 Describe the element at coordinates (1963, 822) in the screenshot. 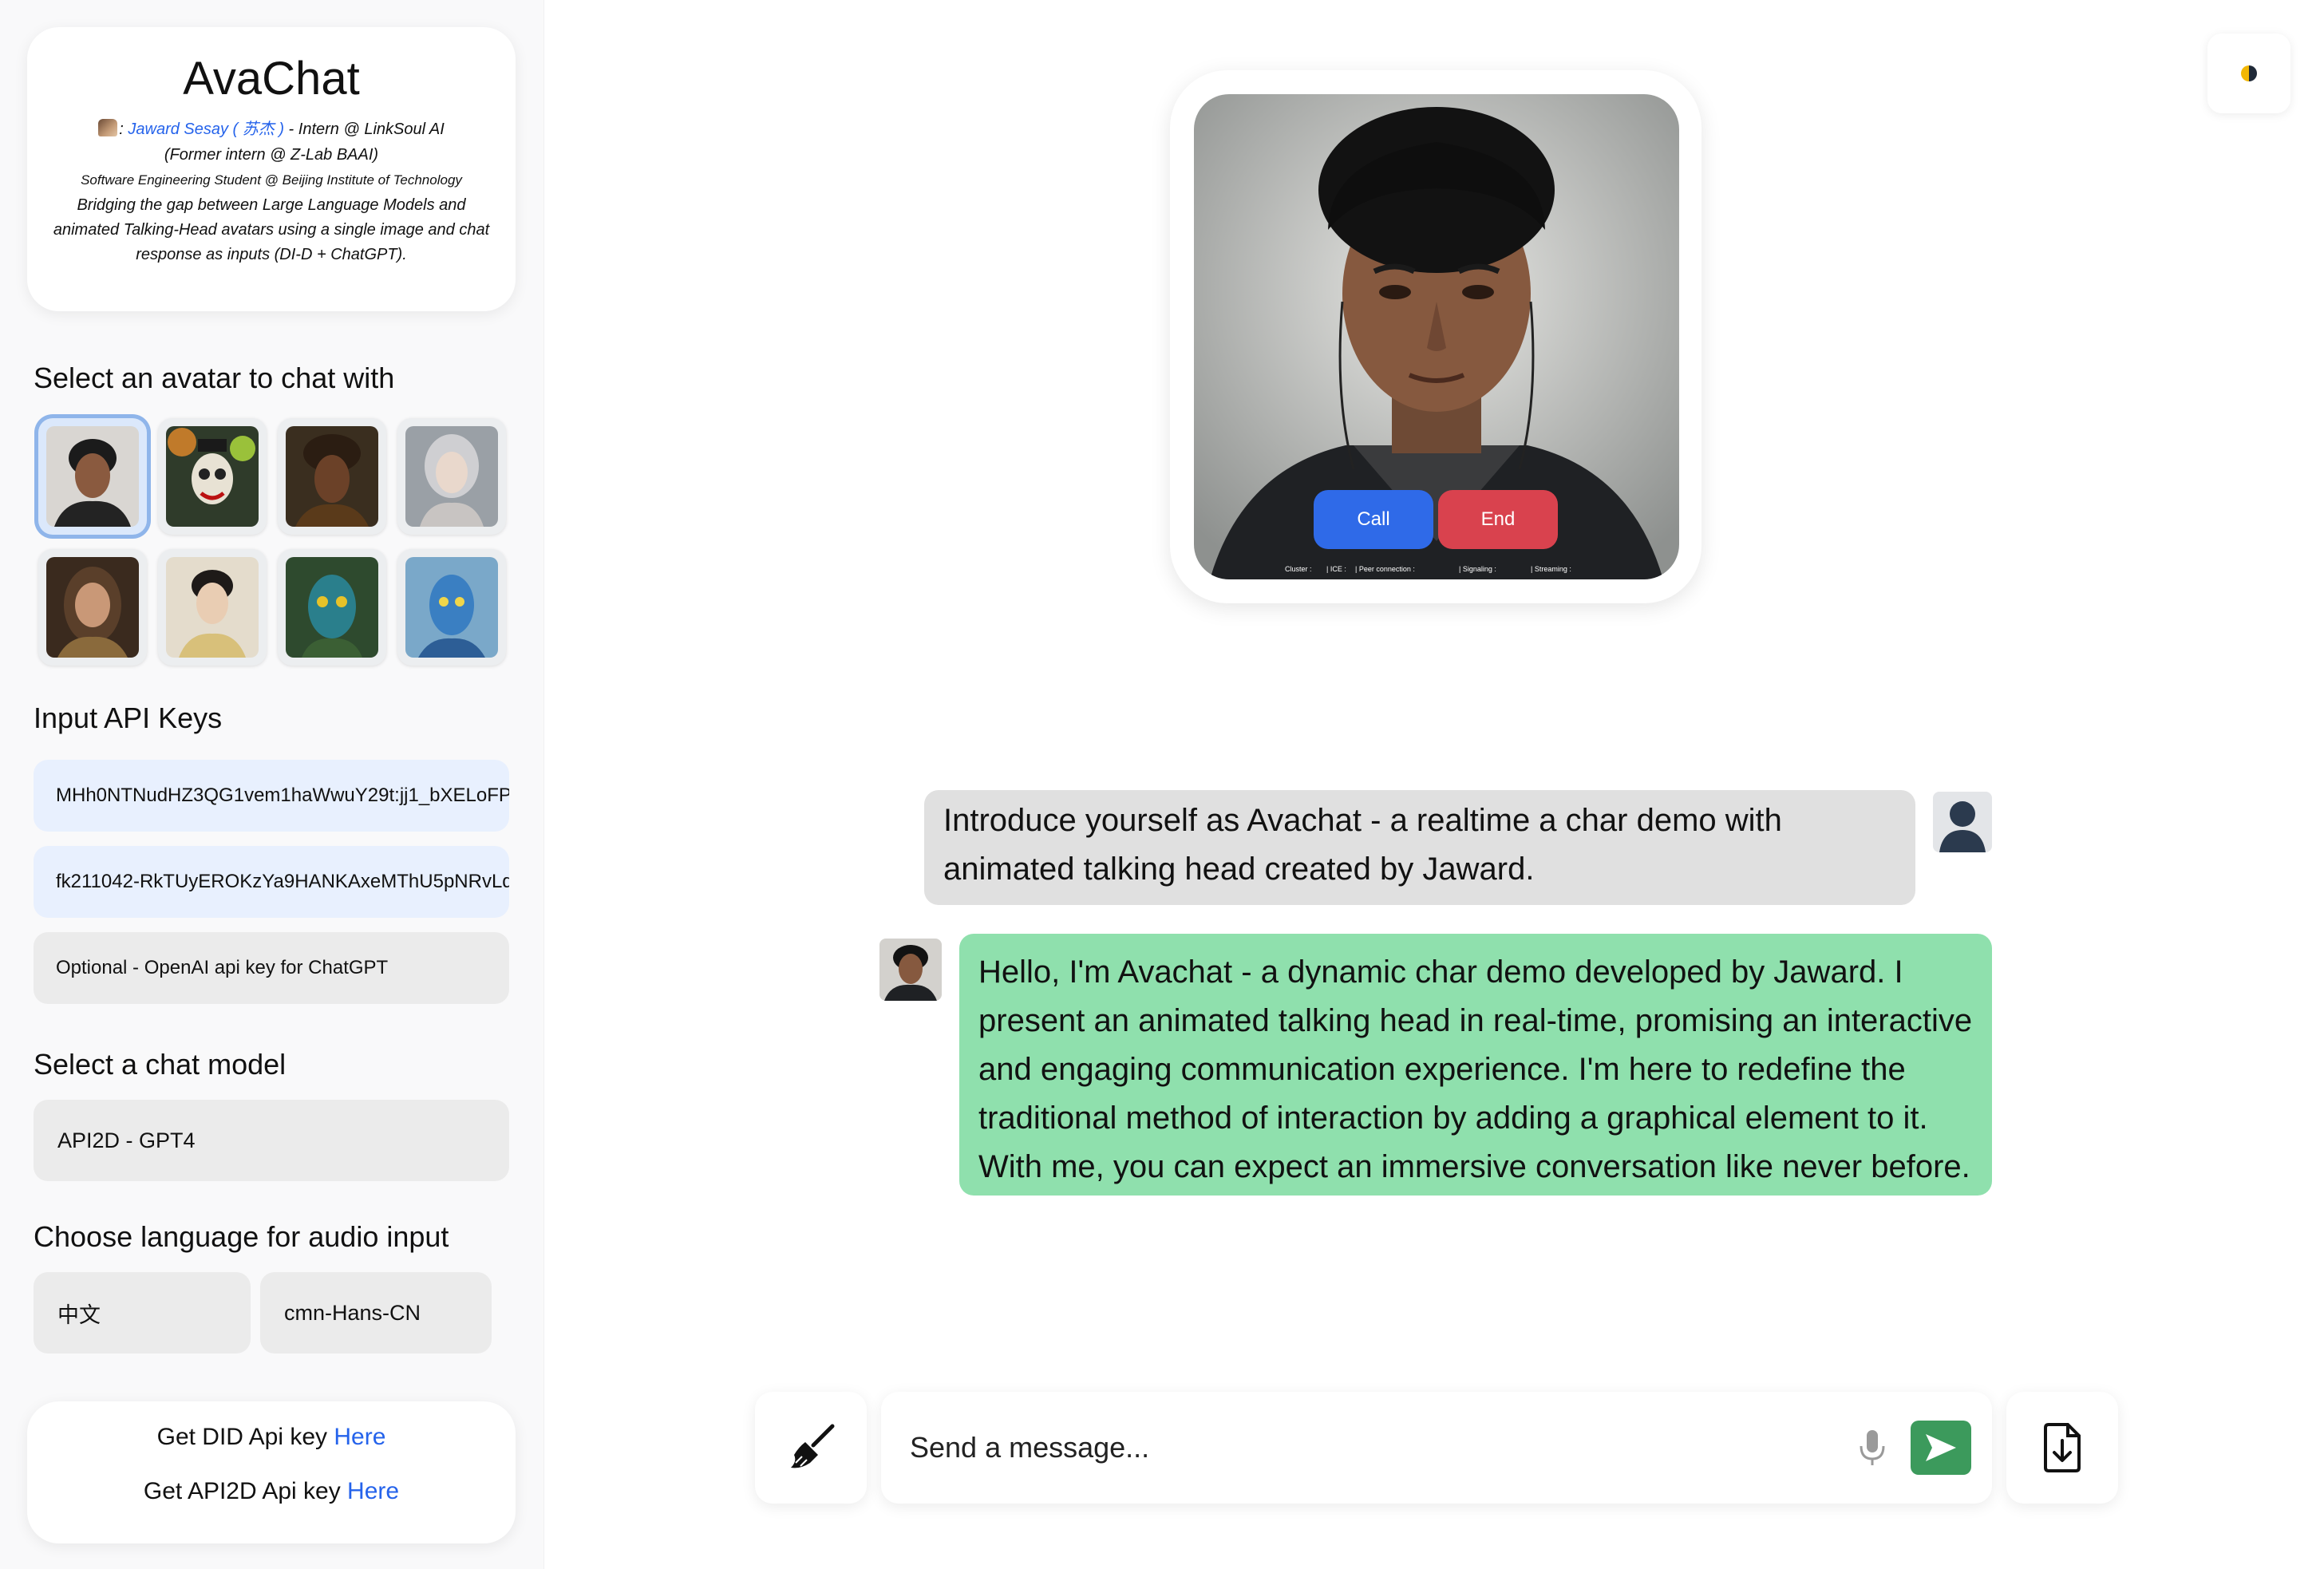

I see `user-avatar-icon` at that location.